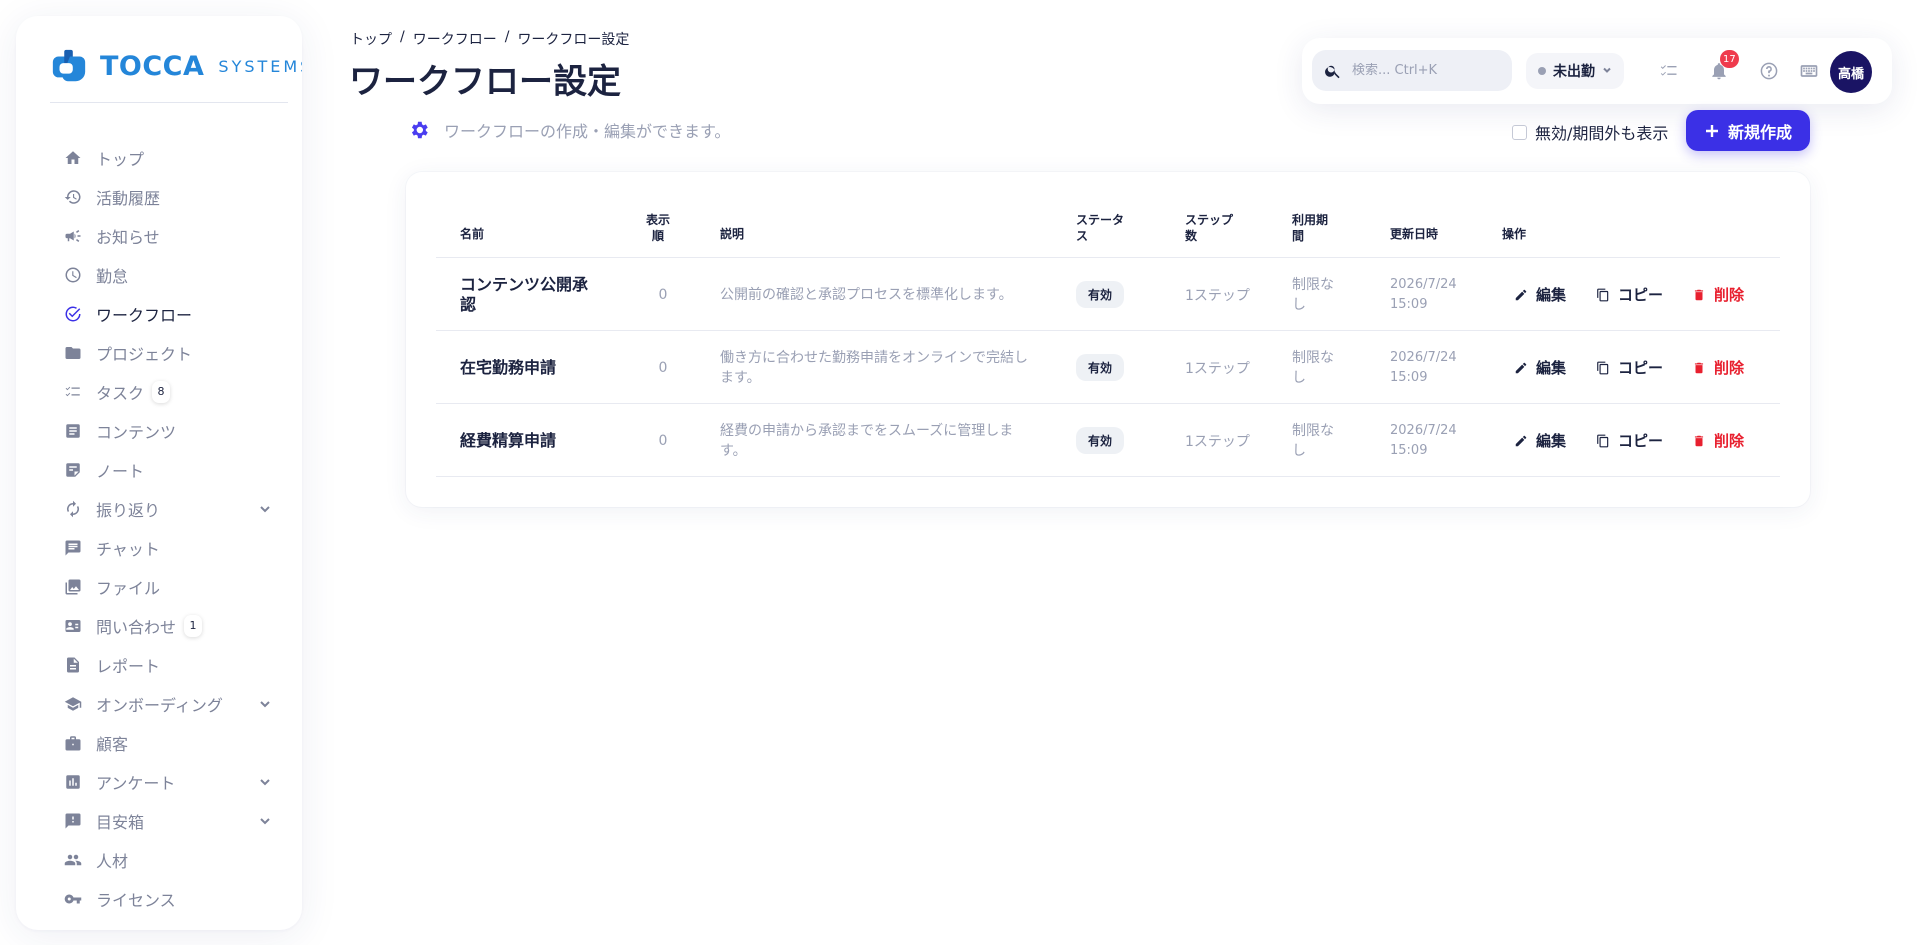 The width and height of the screenshot is (1920, 945). I want to click on topbar: 未出勤 17 高橋, so click(1597, 71).